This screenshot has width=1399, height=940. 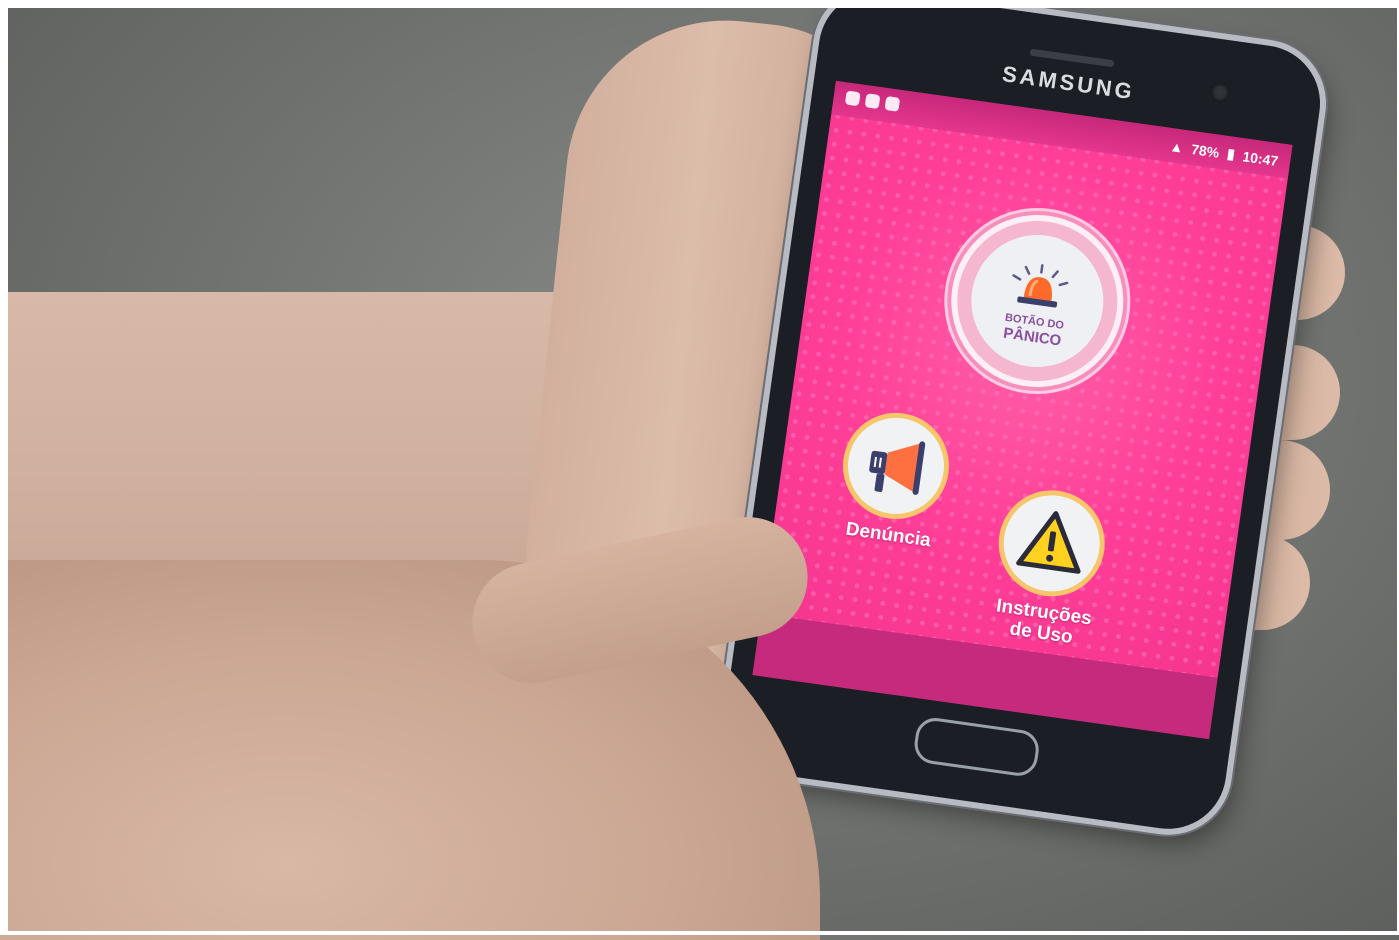 What do you see at coordinates (892, 103) in the screenshot?
I see `youtube-icon` at bounding box center [892, 103].